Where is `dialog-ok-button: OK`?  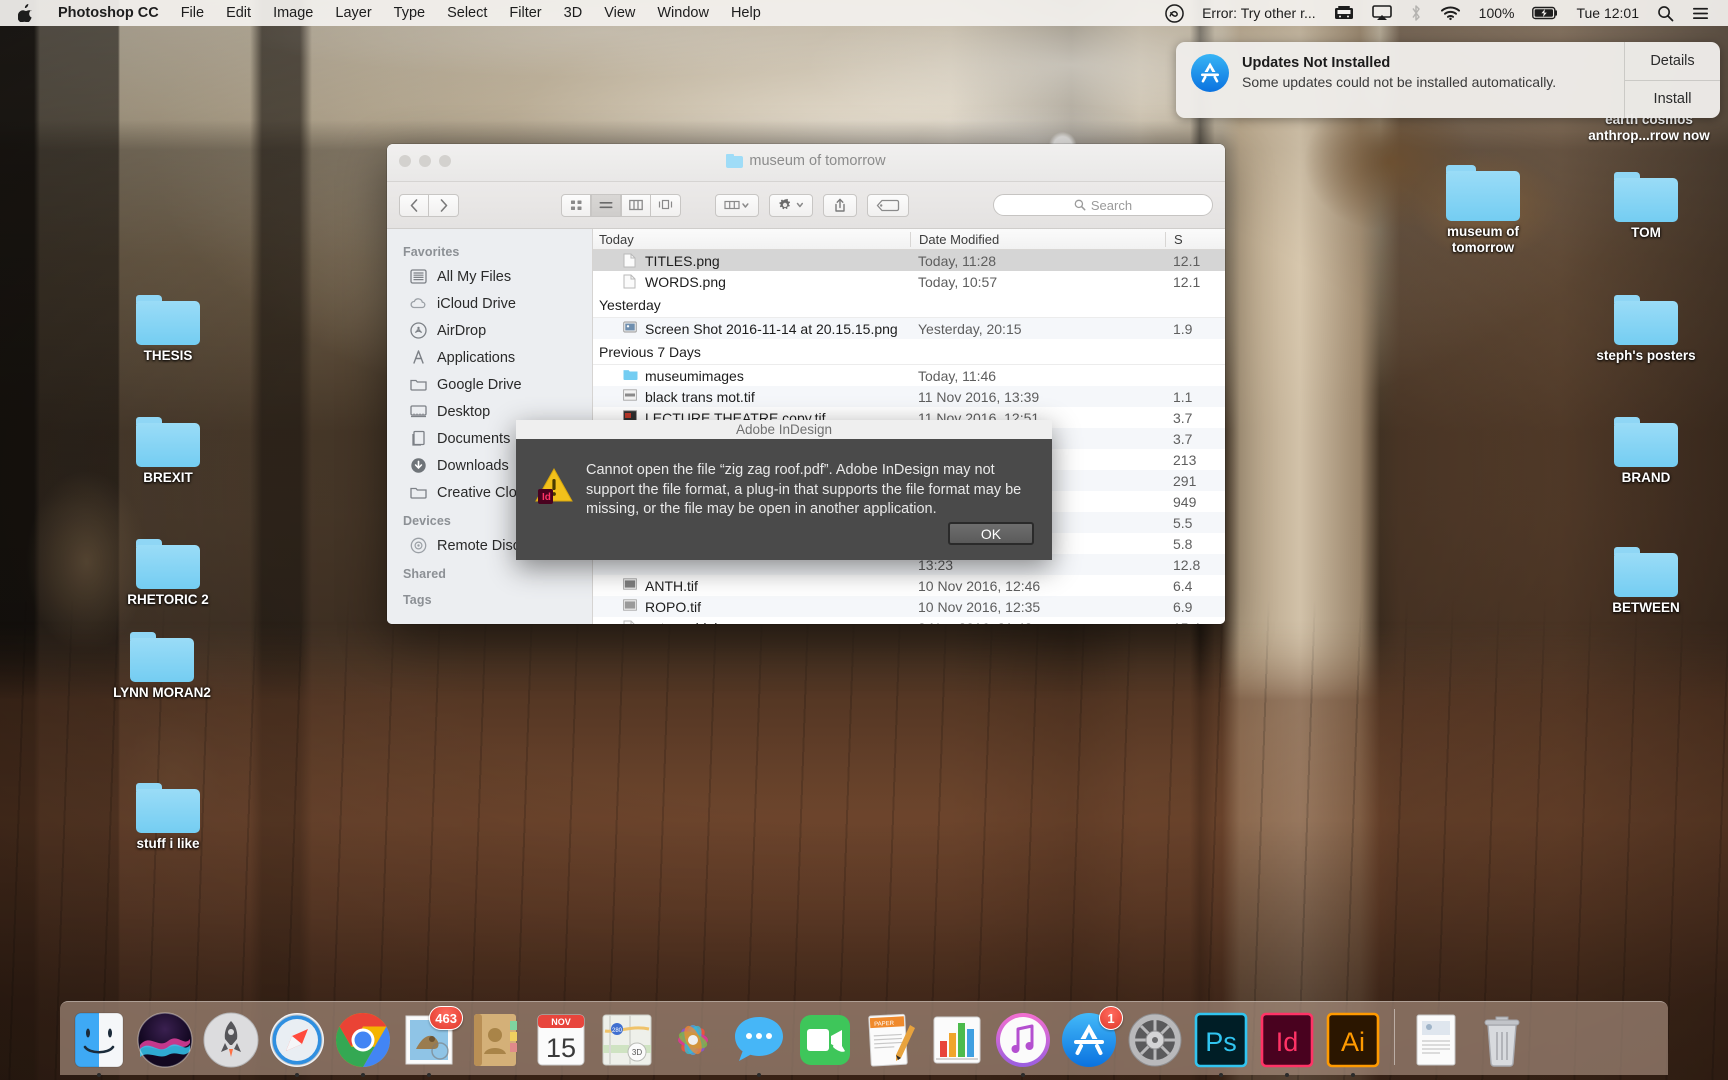 dialog-ok-button: OK is located at coordinates (991, 533).